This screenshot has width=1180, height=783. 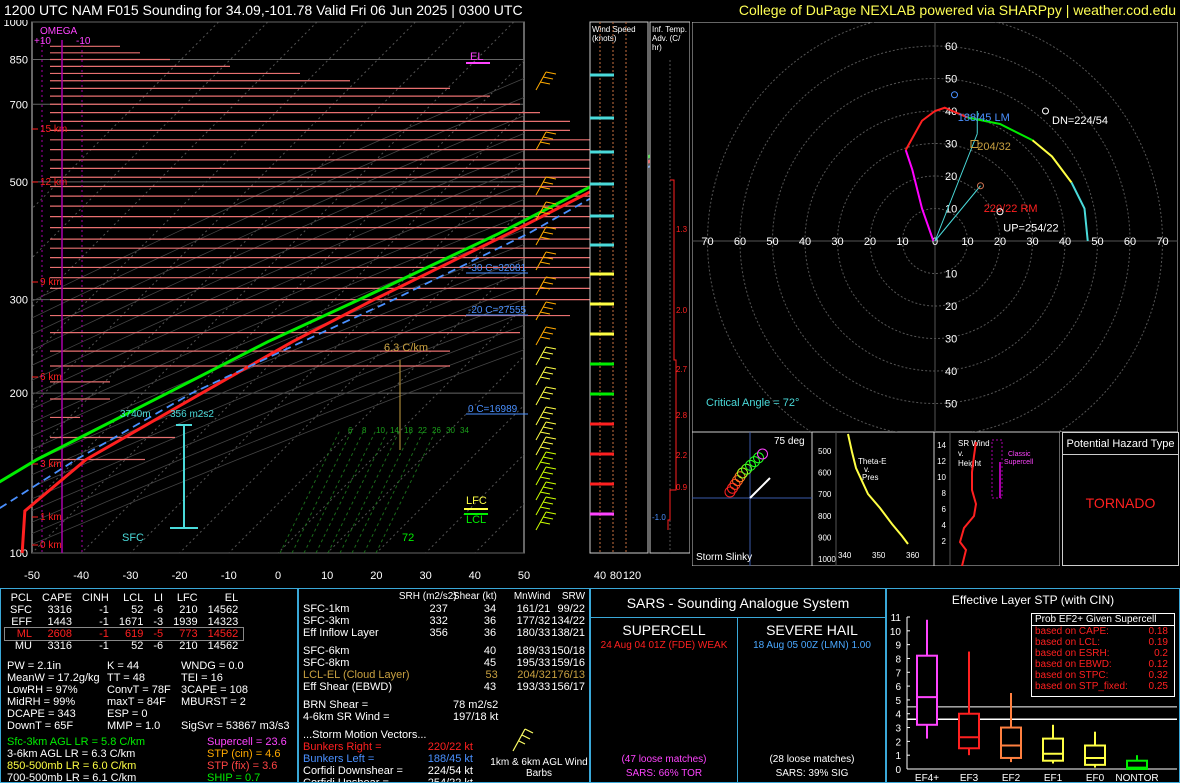 I want to click on parcel-row: ML 2608 -1 619 -5 773 14562, so click(x=124, y=634).